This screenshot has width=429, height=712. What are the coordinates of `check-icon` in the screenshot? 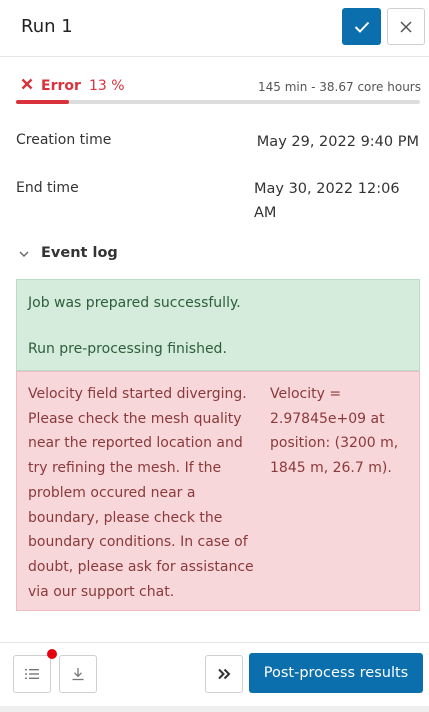 It's located at (361, 27).